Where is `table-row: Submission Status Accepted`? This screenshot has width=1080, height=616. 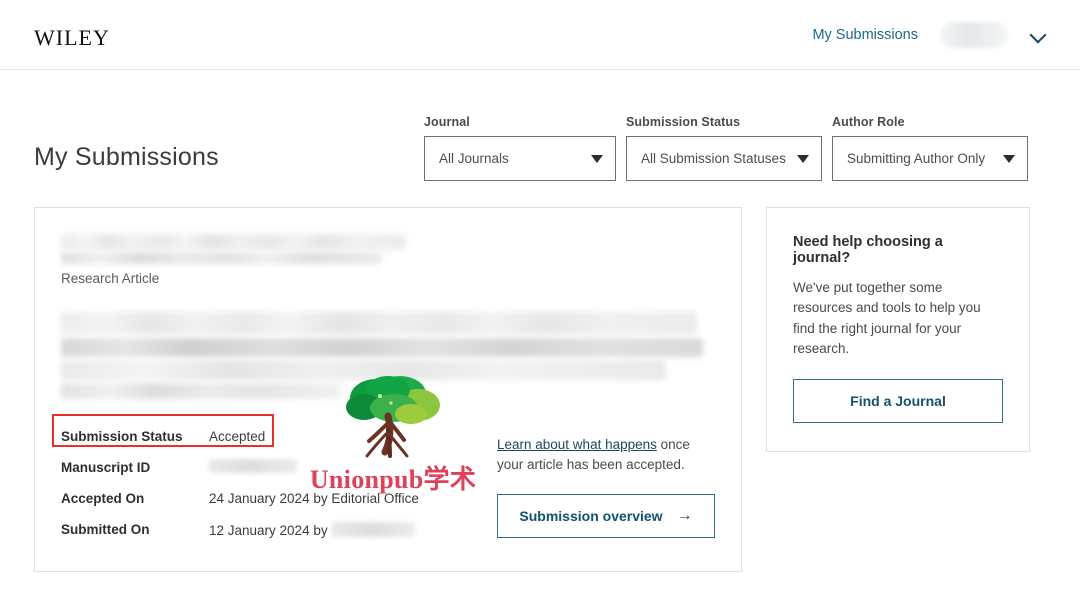
table-row: Submission Status Accepted is located at coordinates (261, 436).